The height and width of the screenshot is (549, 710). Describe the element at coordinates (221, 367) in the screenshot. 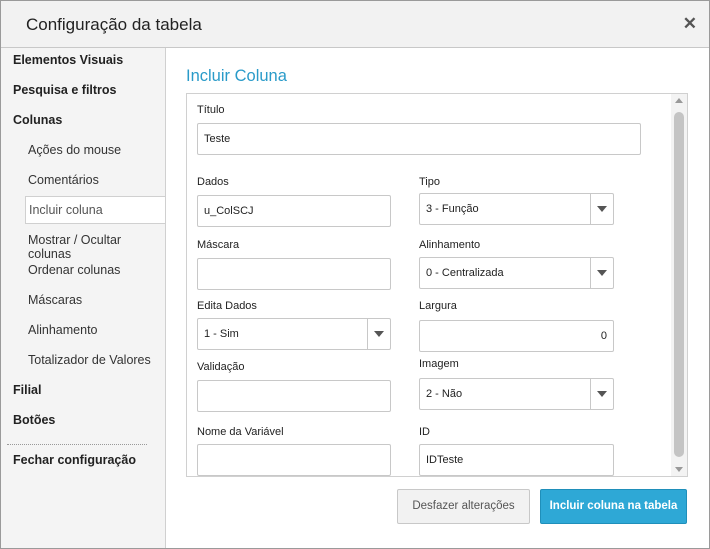

I see `validacao-label: Validação` at that location.